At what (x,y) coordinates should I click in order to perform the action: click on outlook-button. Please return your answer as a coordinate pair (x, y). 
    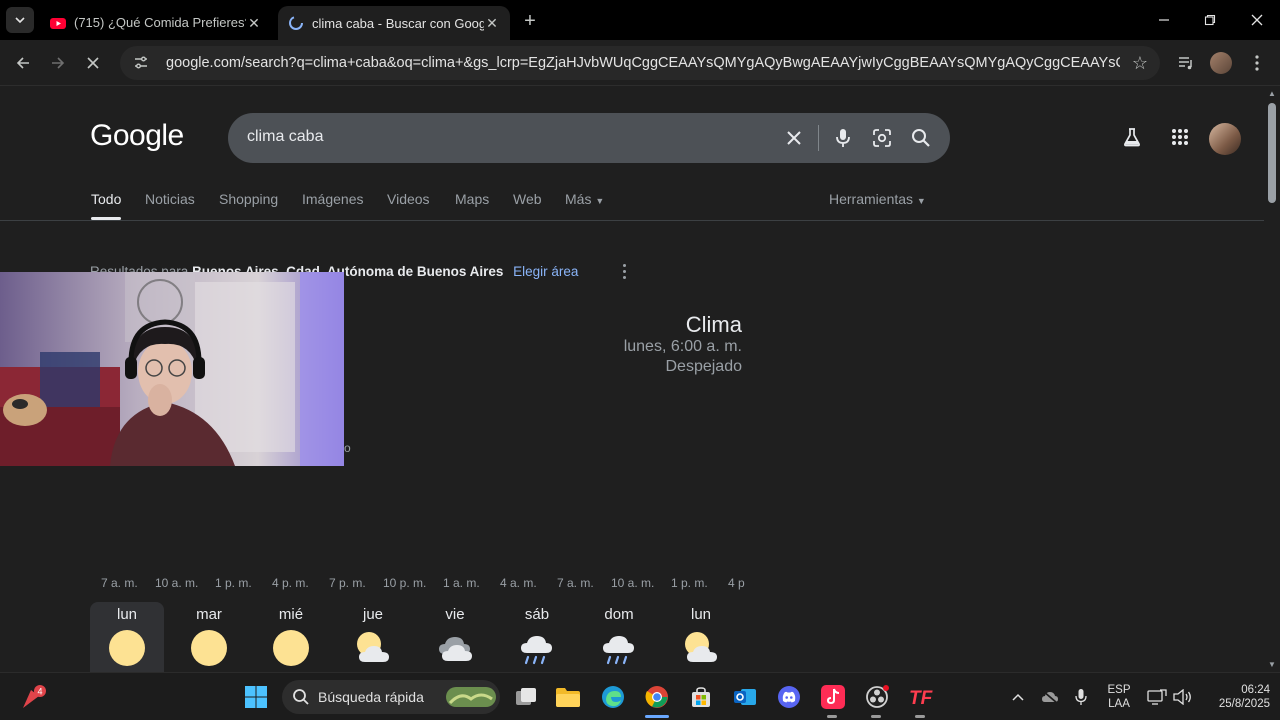
    Looking at the image, I should click on (745, 697).